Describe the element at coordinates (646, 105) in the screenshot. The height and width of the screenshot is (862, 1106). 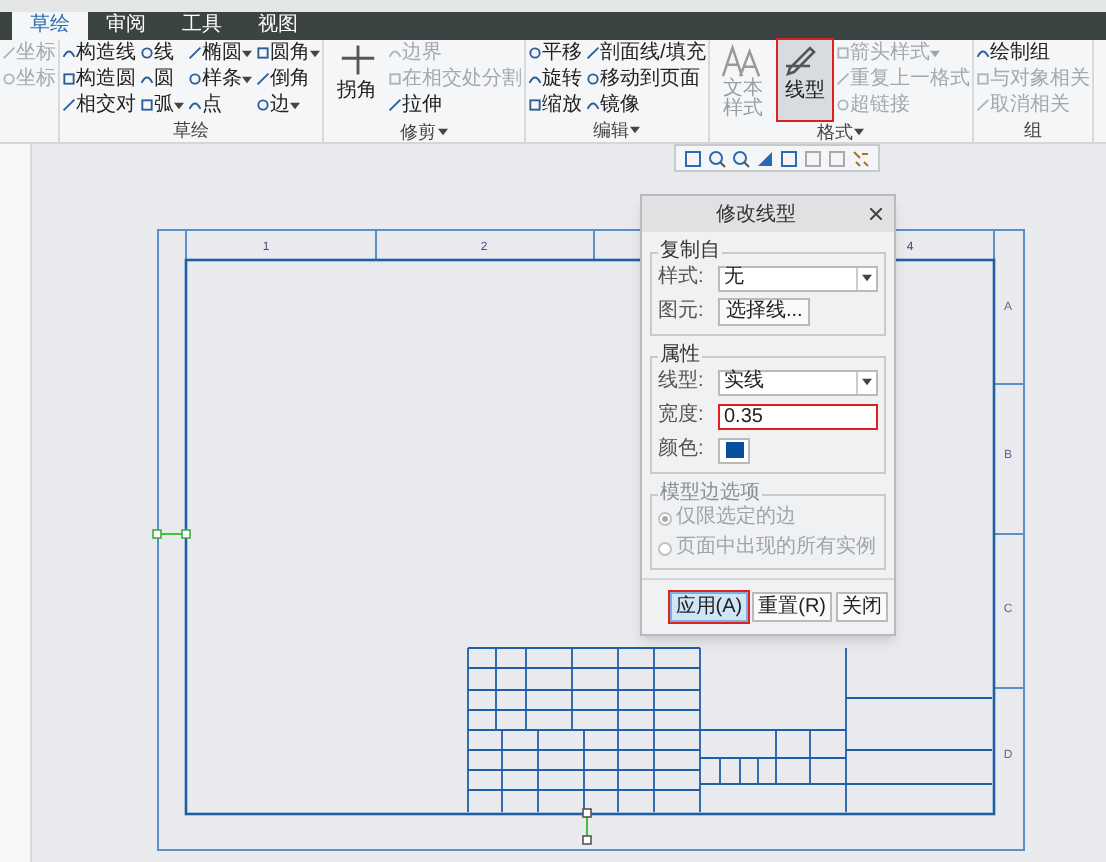
I see `tool-button: 镜像` at that location.